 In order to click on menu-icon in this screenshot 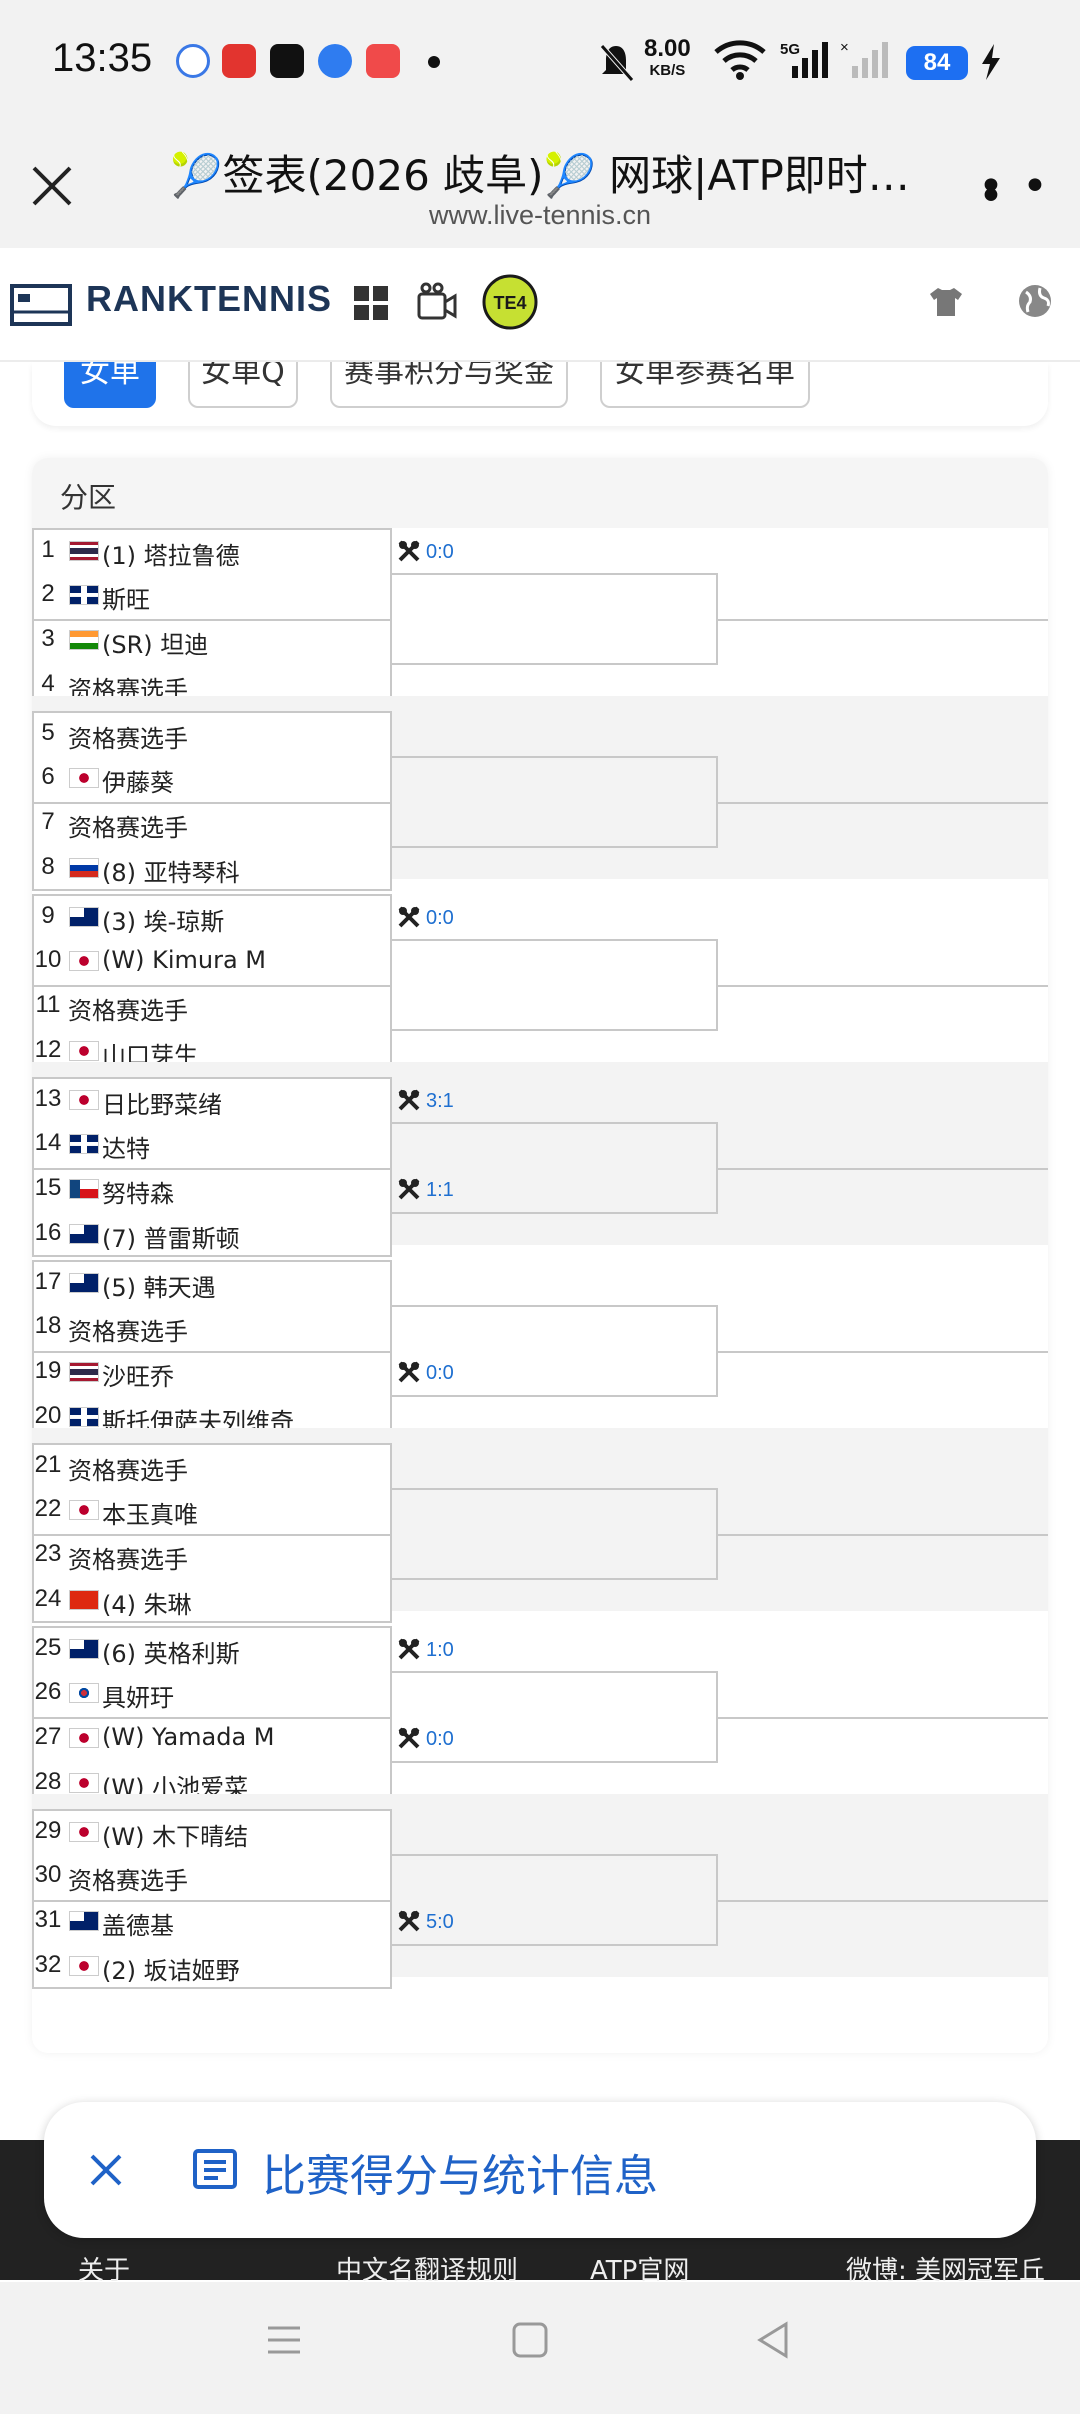, I will do `click(284, 2340)`.